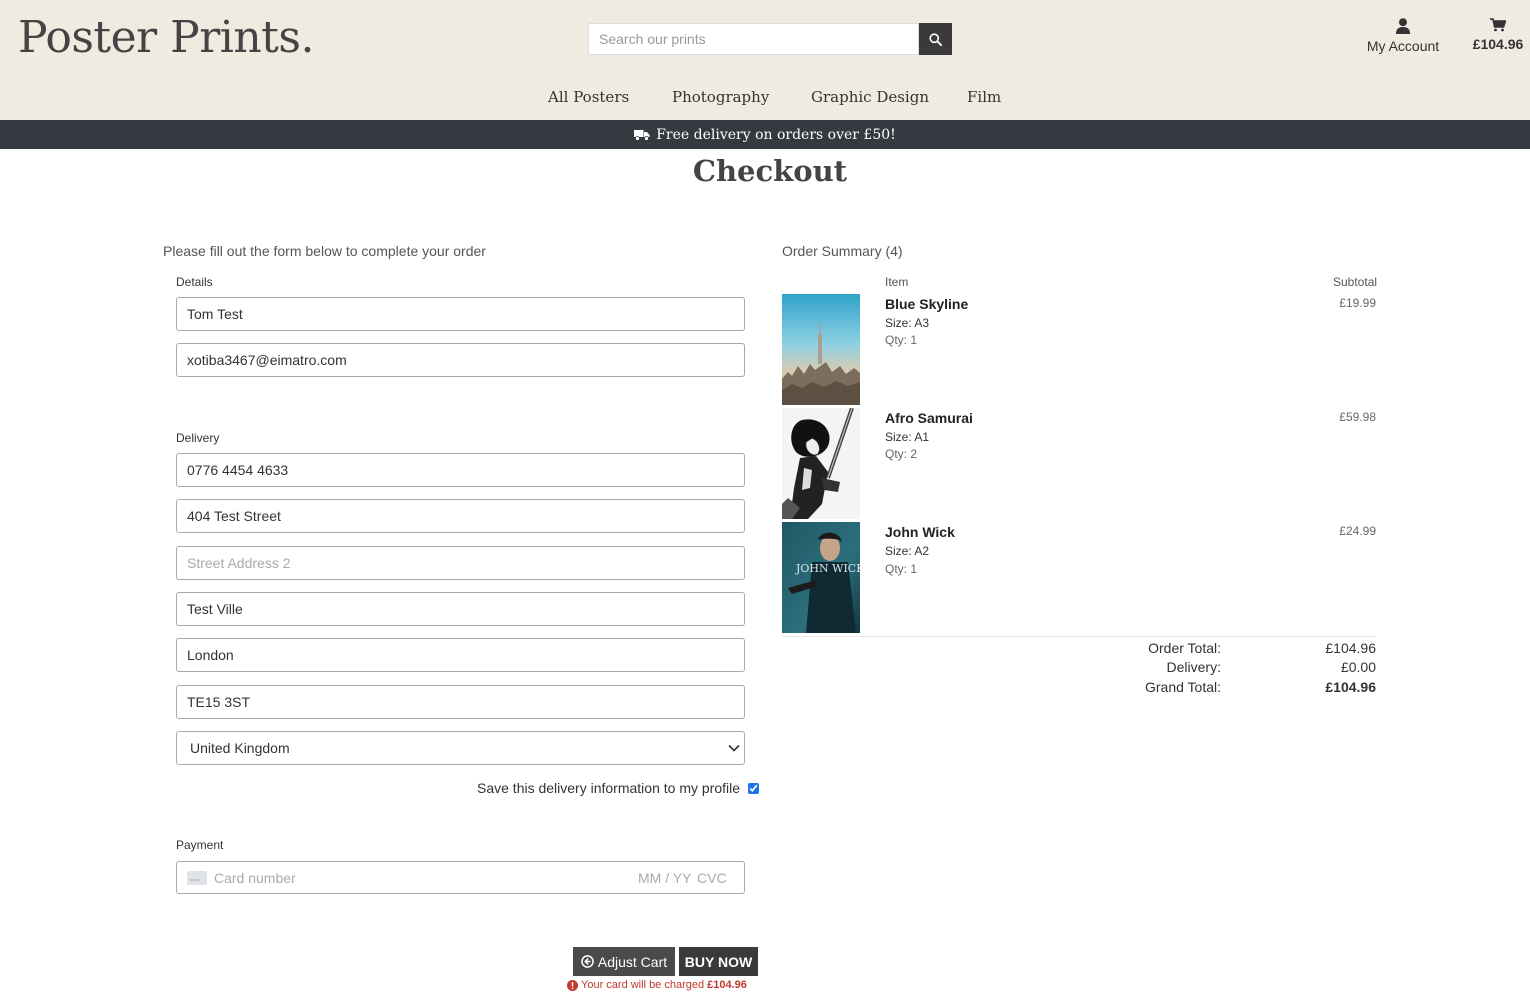  What do you see at coordinates (870, 97) in the screenshot?
I see `nav-graphic-design: Graphic Design` at bounding box center [870, 97].